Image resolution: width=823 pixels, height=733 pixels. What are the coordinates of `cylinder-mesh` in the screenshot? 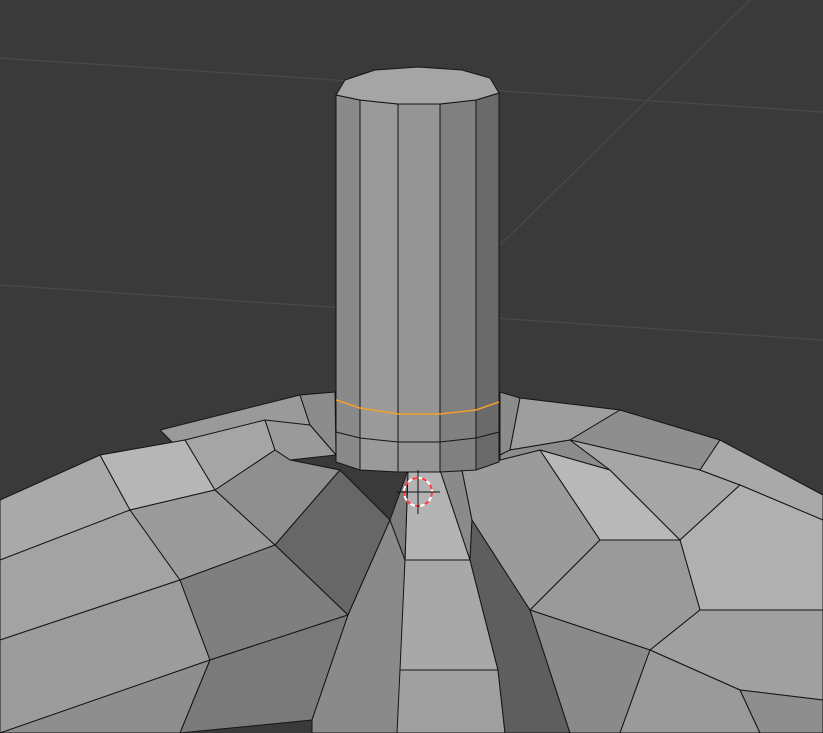 It's located at (417, 269).